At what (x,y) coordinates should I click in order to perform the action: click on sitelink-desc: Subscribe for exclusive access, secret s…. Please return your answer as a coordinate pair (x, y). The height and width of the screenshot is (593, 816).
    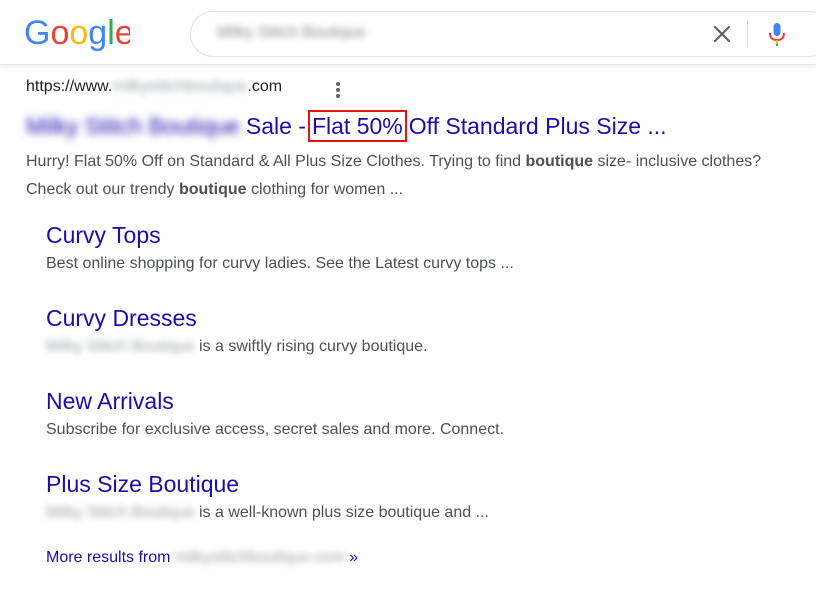
    Looking at the image, I should click on (275, 429).